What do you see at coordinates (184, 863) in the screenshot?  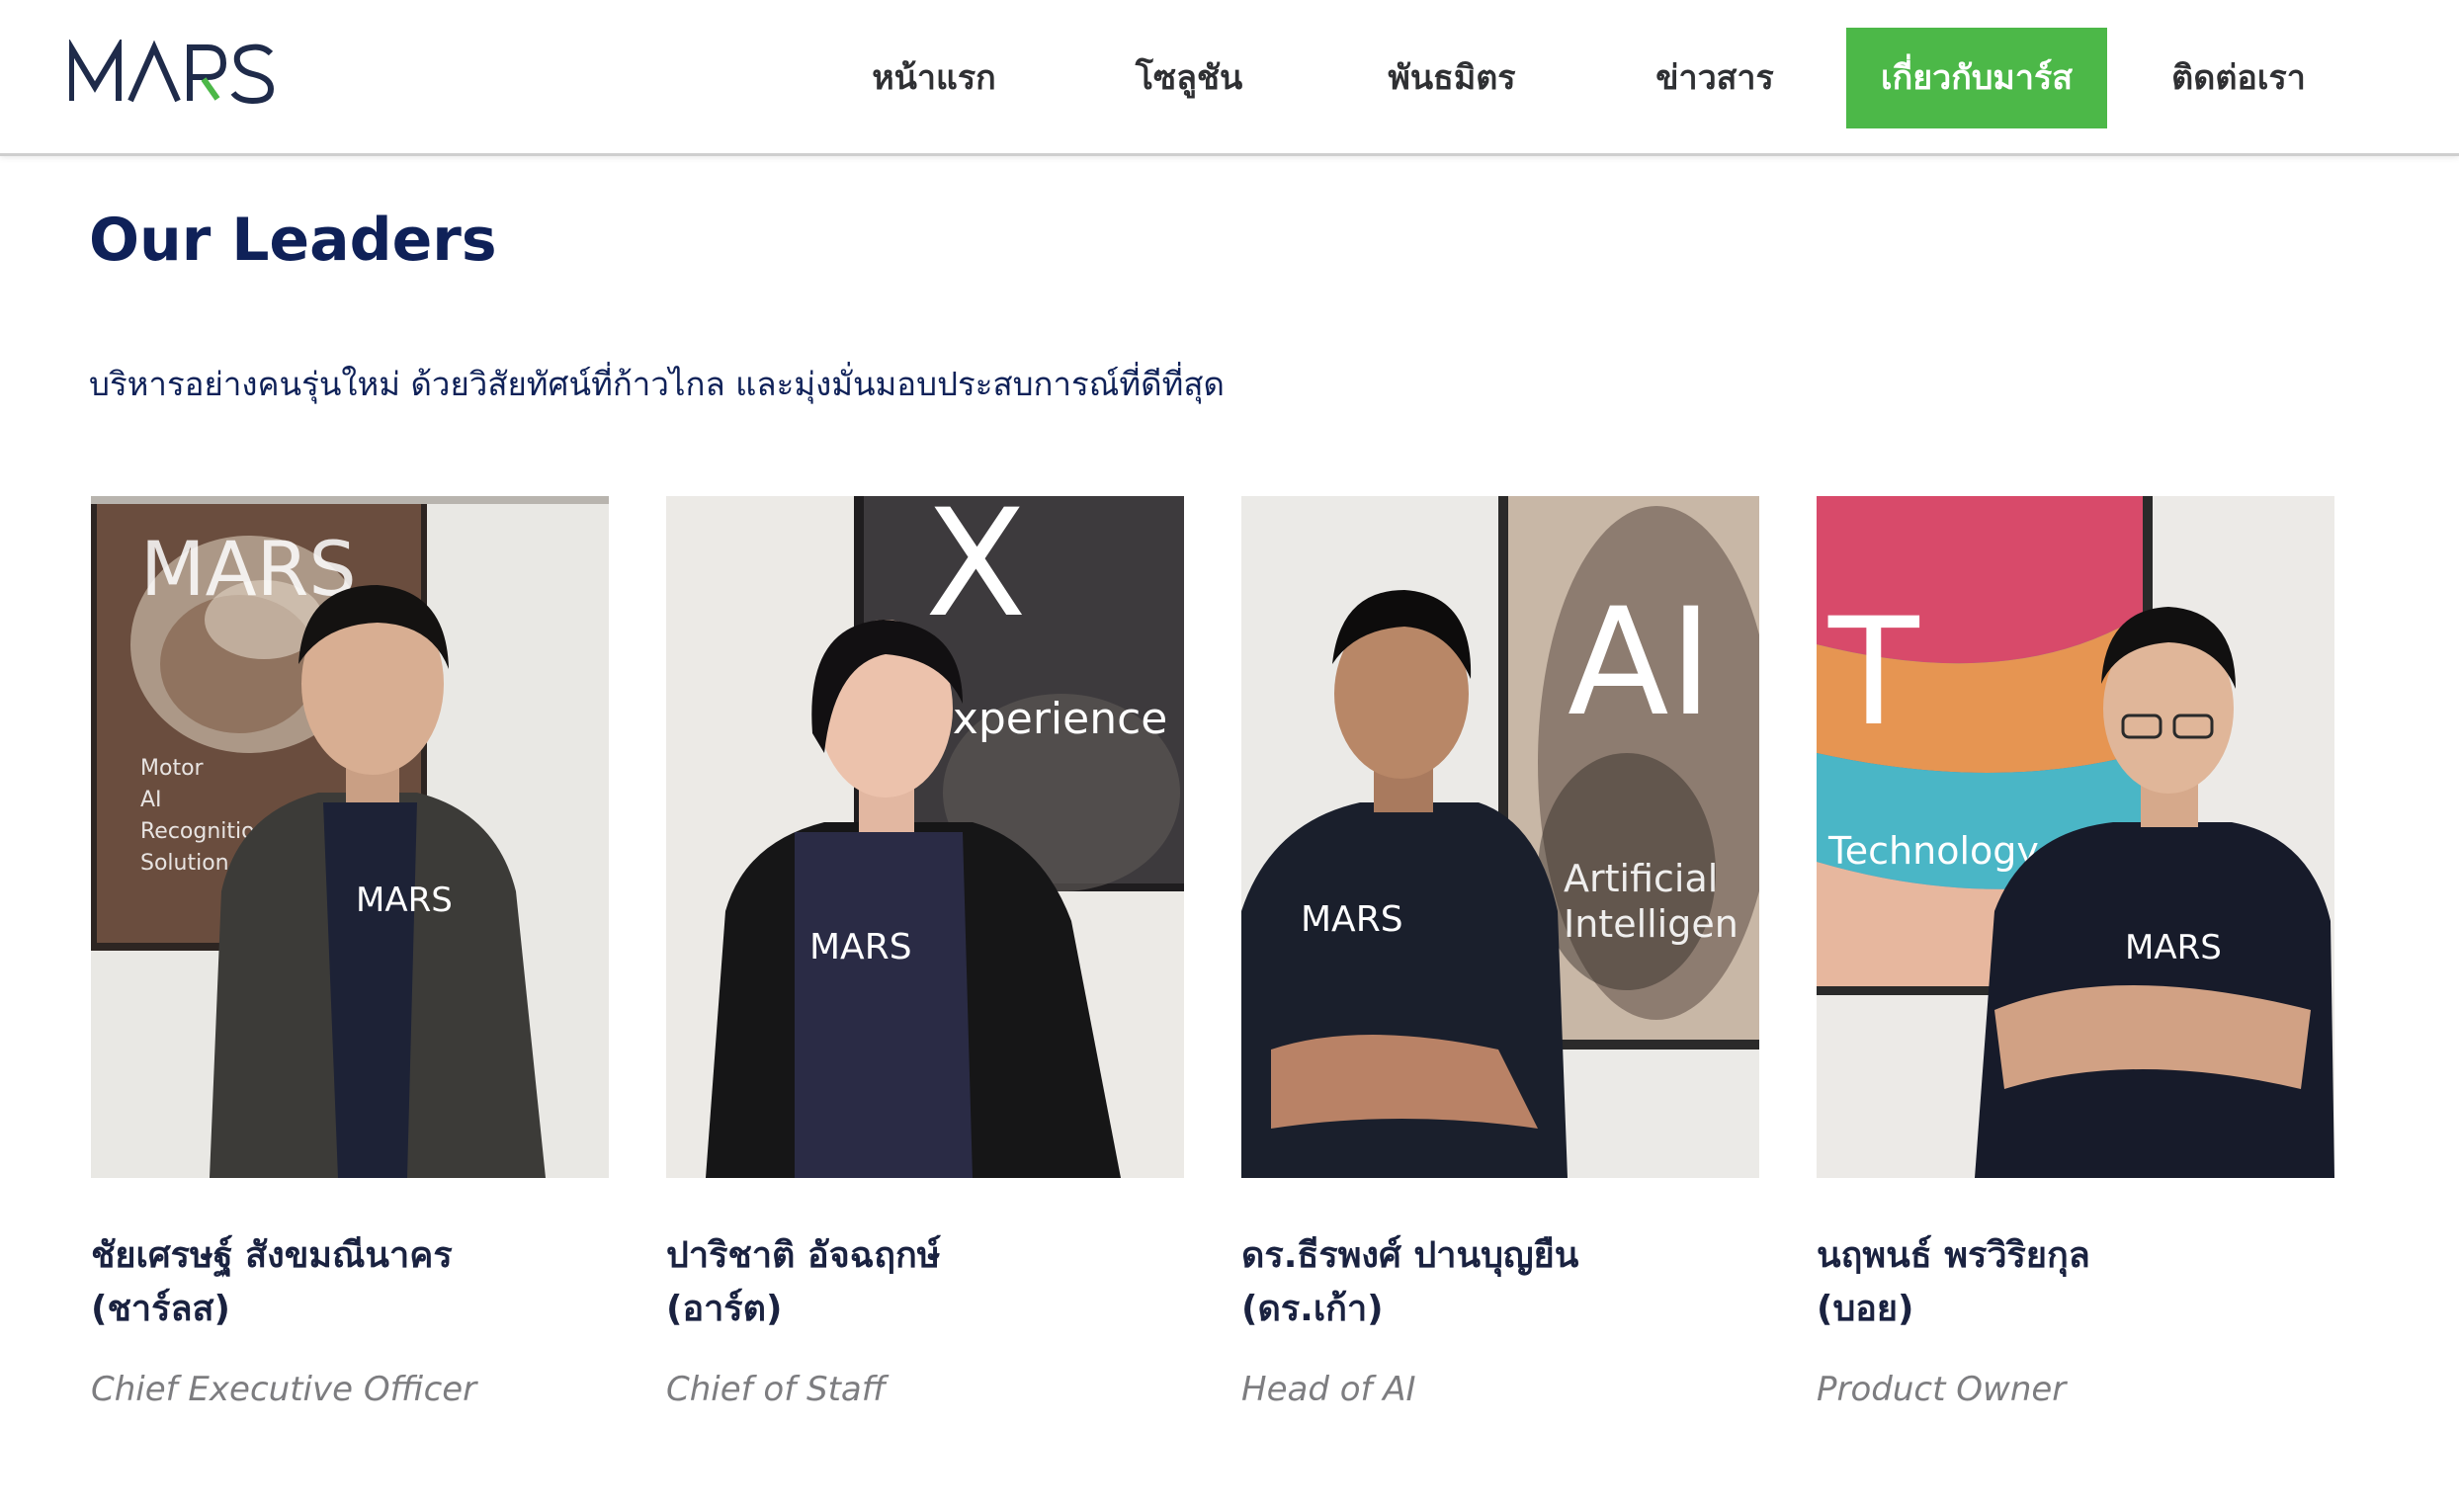 I see `svg-text: Solution` at bounding box center [184, 863].